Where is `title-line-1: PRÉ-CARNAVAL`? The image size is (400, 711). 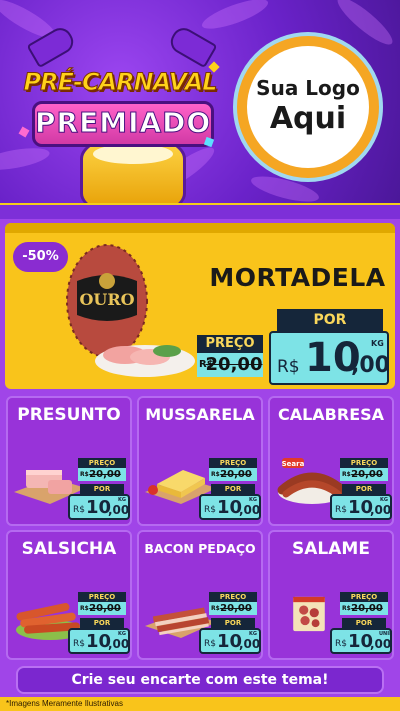 title-line-1: PRÉ-CARNAVAL is located at coordinates (120, 82).